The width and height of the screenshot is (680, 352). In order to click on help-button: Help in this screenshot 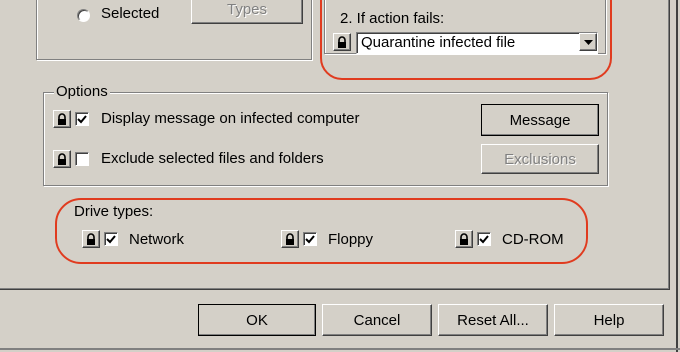, I will do `click(609, 320)`.